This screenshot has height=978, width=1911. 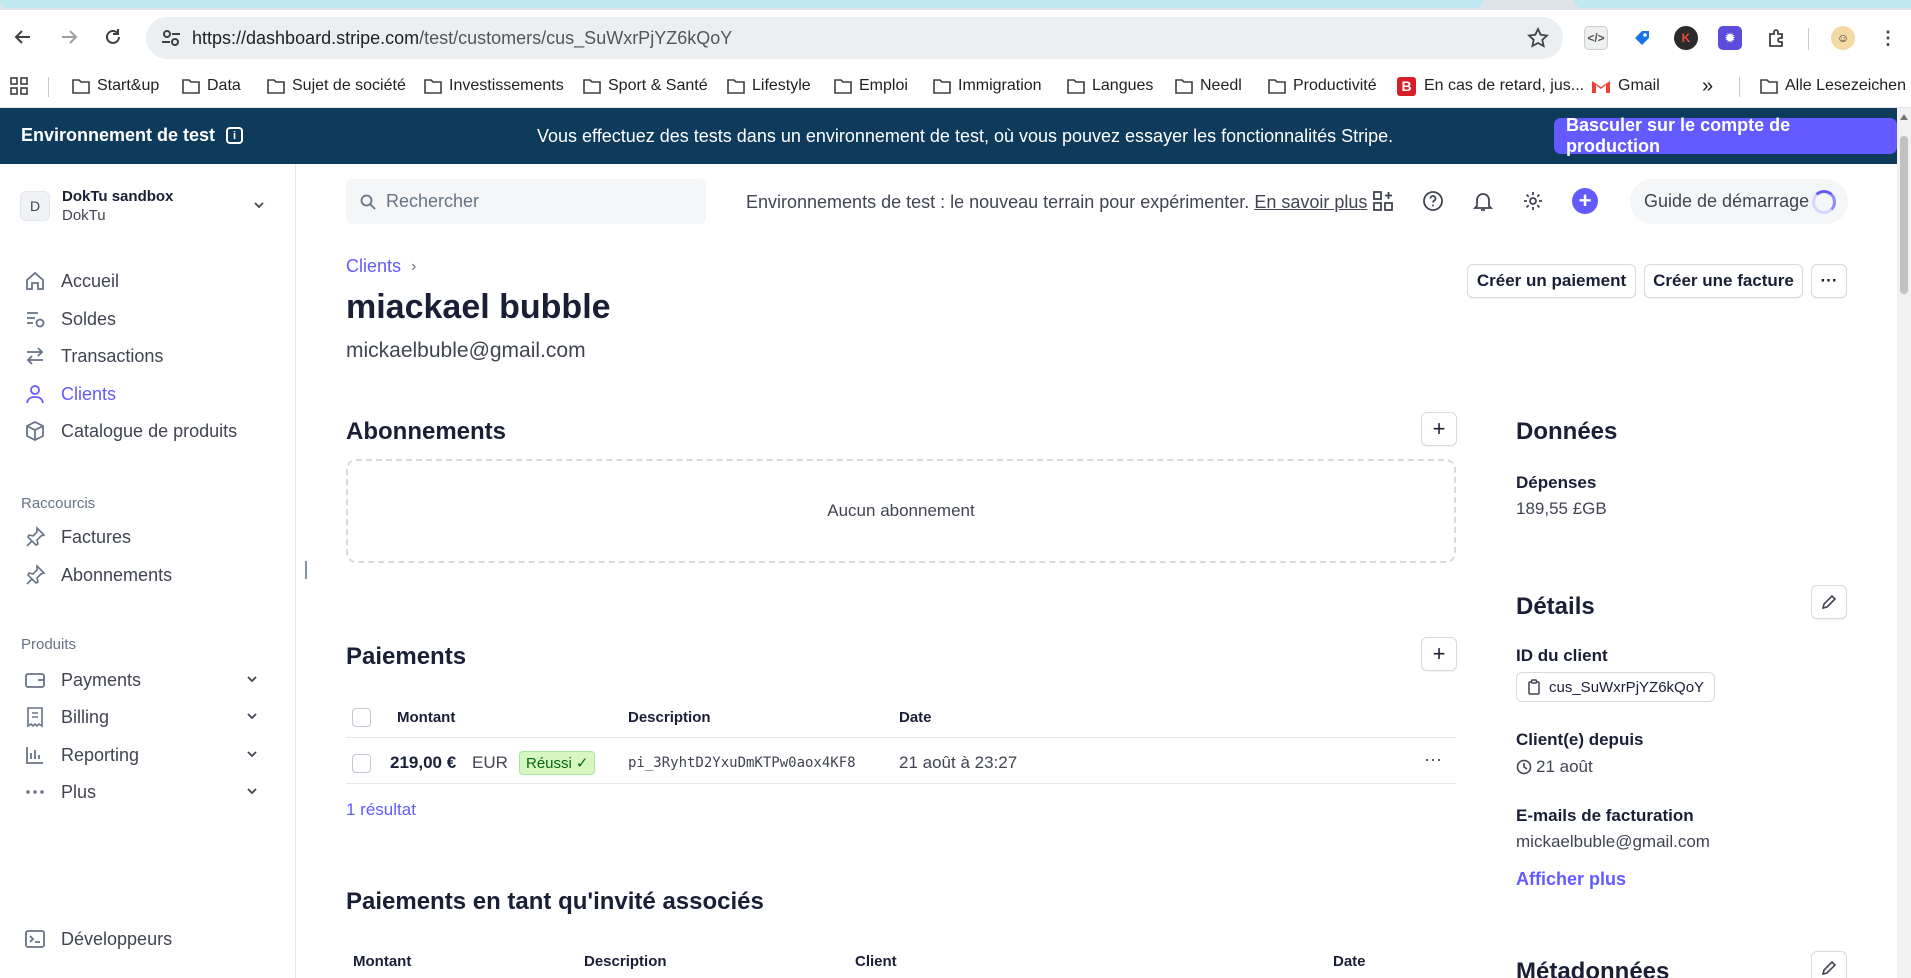 What do you see at coordinates (149, 431) in the screenshot?
I see `sidebar-item-product-catalog: Catalogue de produits` at bounding box center [149, 431].